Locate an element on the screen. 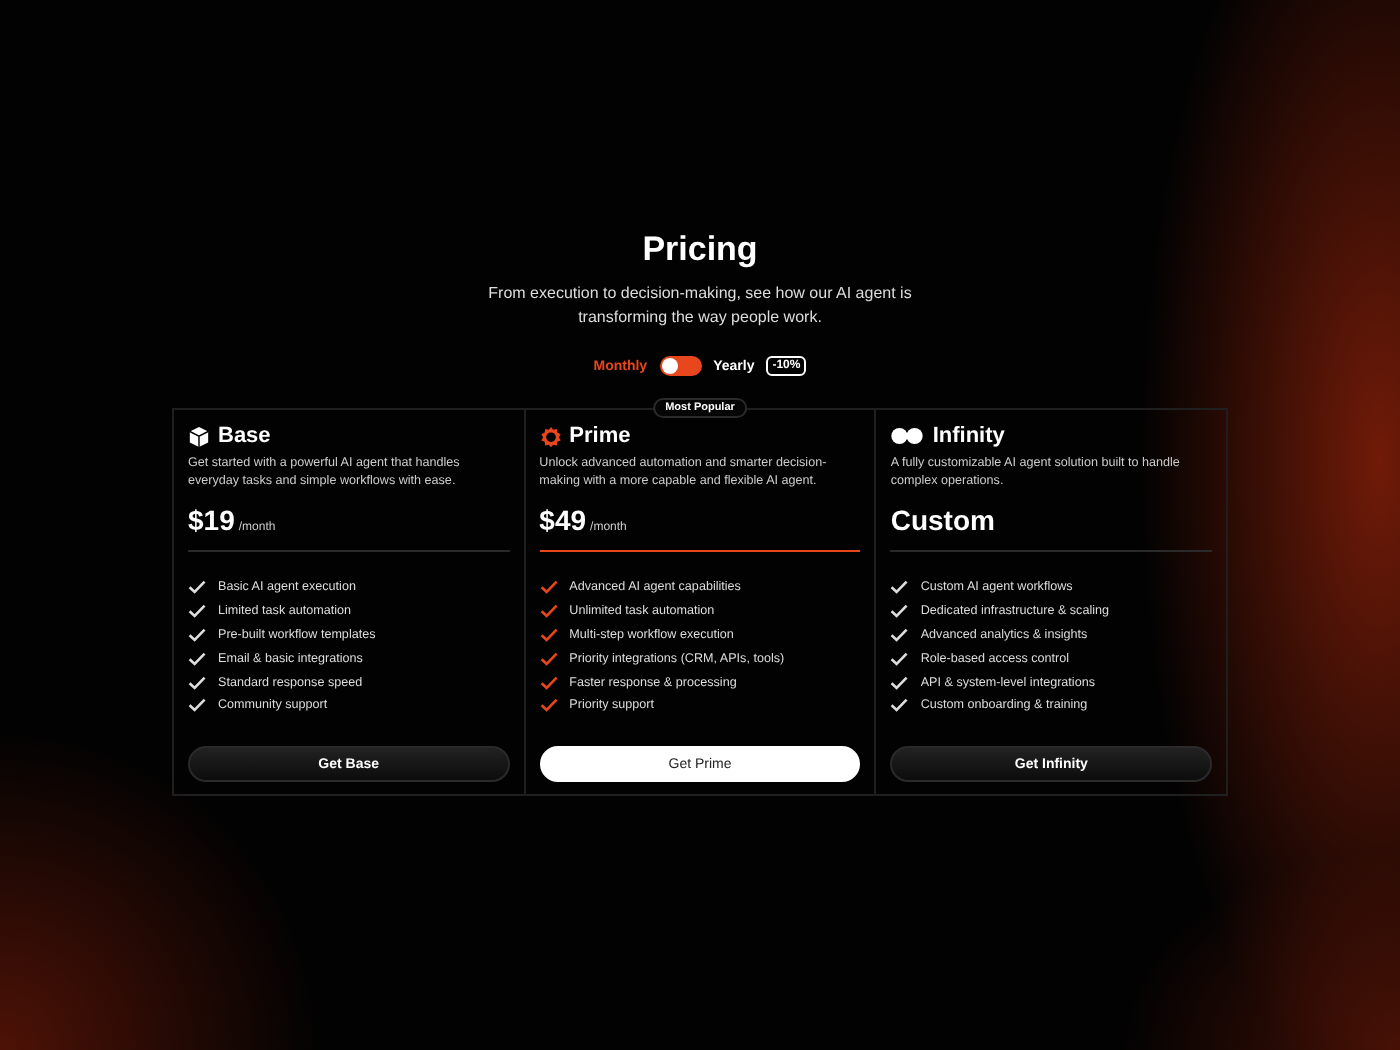  gear-icon is located at coordinates (550, 436).